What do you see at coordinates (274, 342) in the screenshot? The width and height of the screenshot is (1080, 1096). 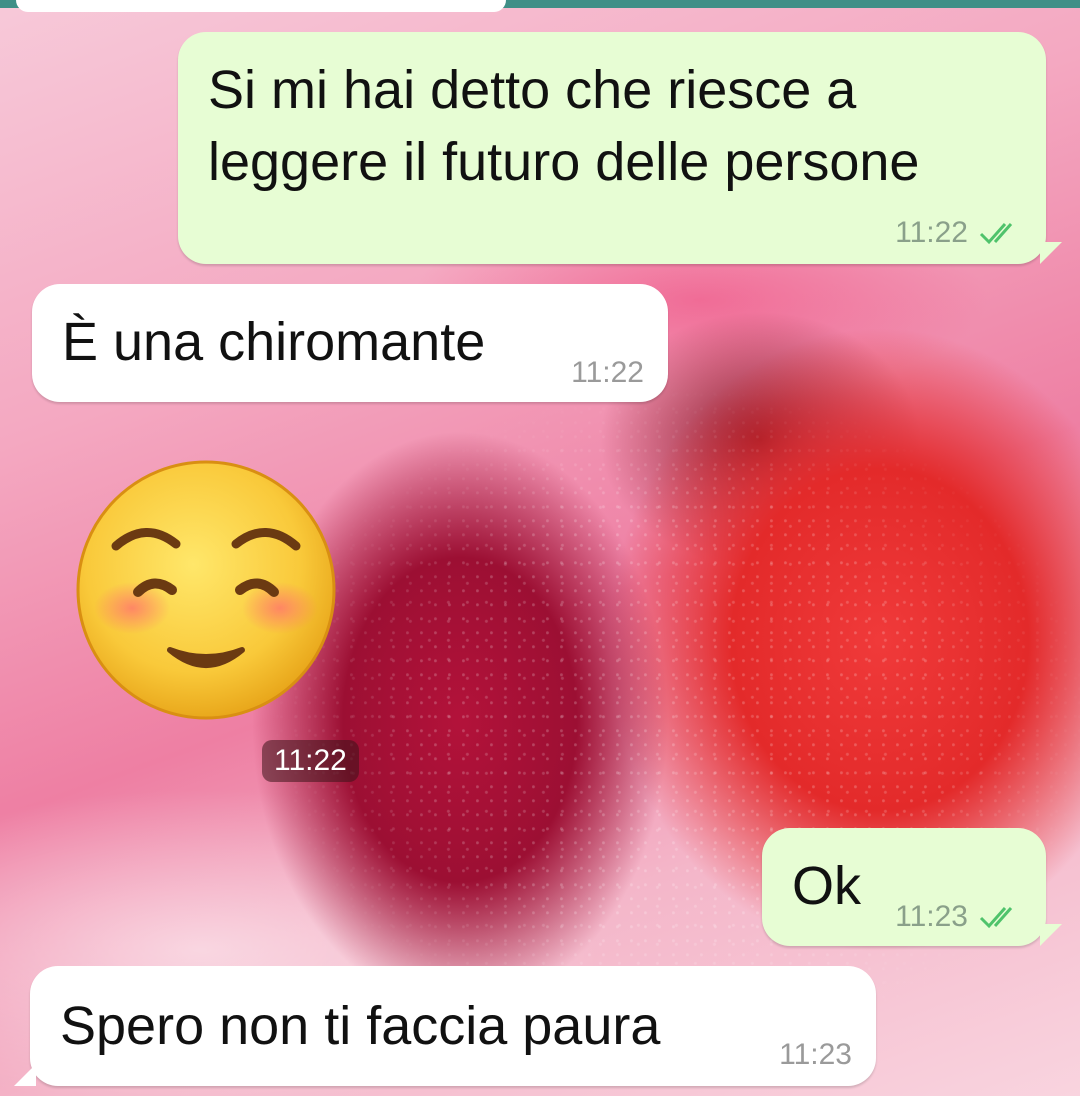 I see `message-text: È una chiromante` at bounding box center [274, 342].